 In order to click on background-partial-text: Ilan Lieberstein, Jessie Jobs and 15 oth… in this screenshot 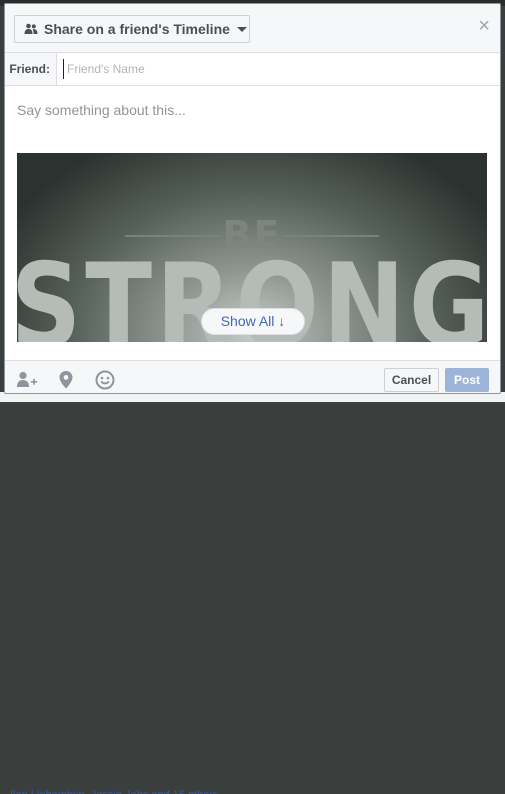, I will do `click(114, 789)`.